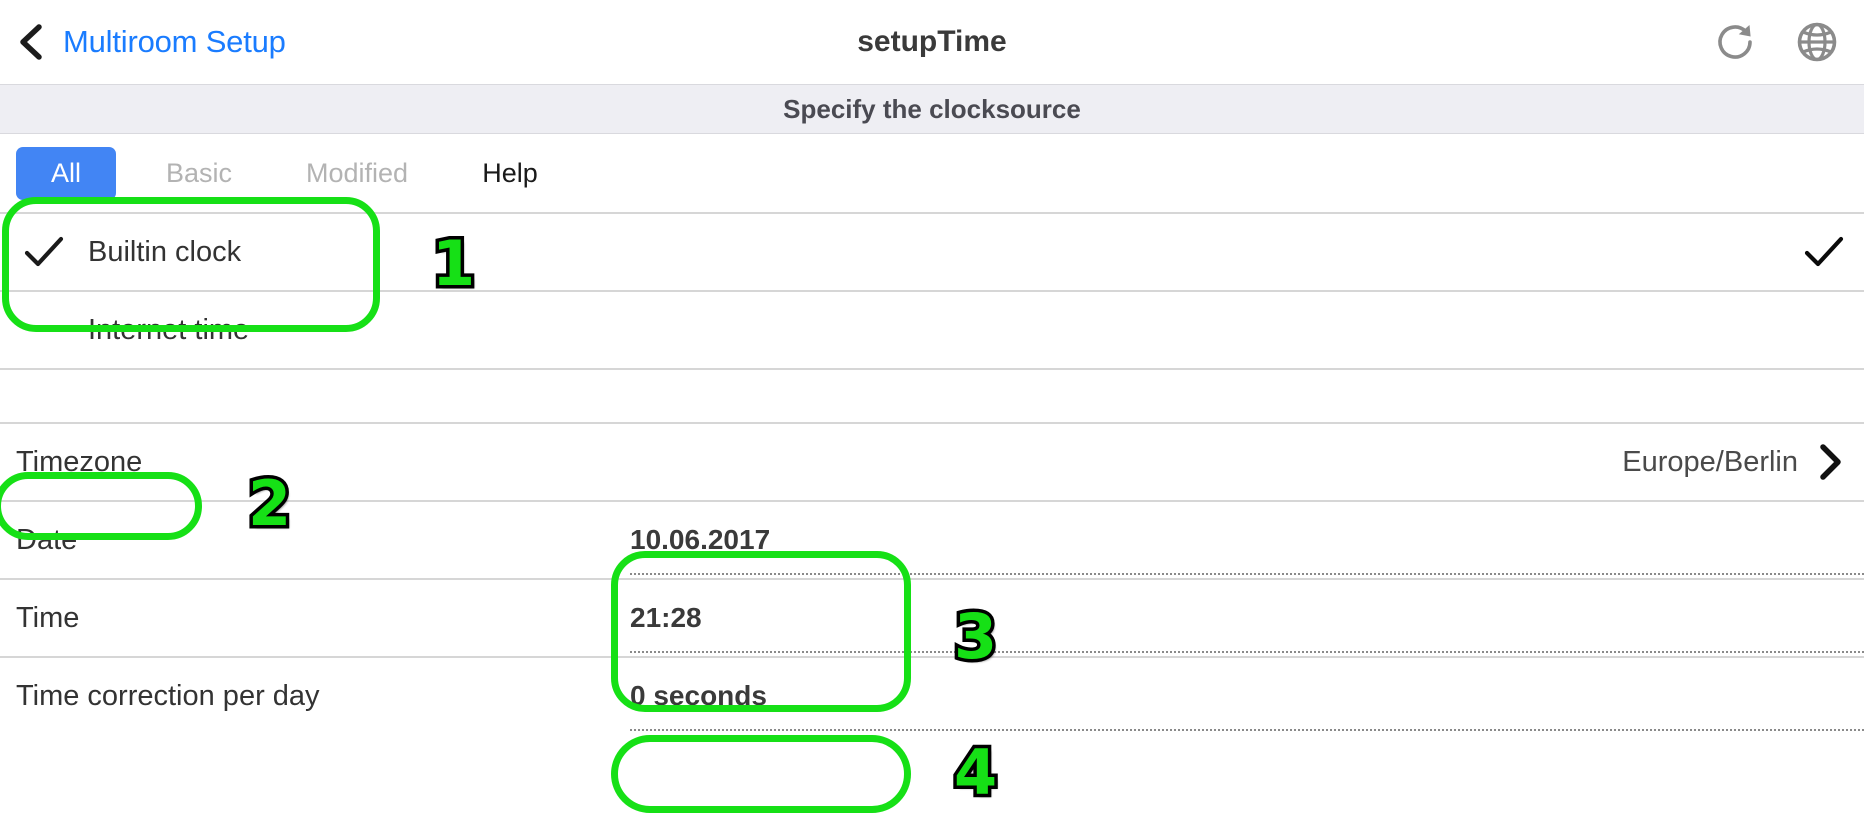  I want to click on settings-row-time: Time 21:28, so click(932, 618).